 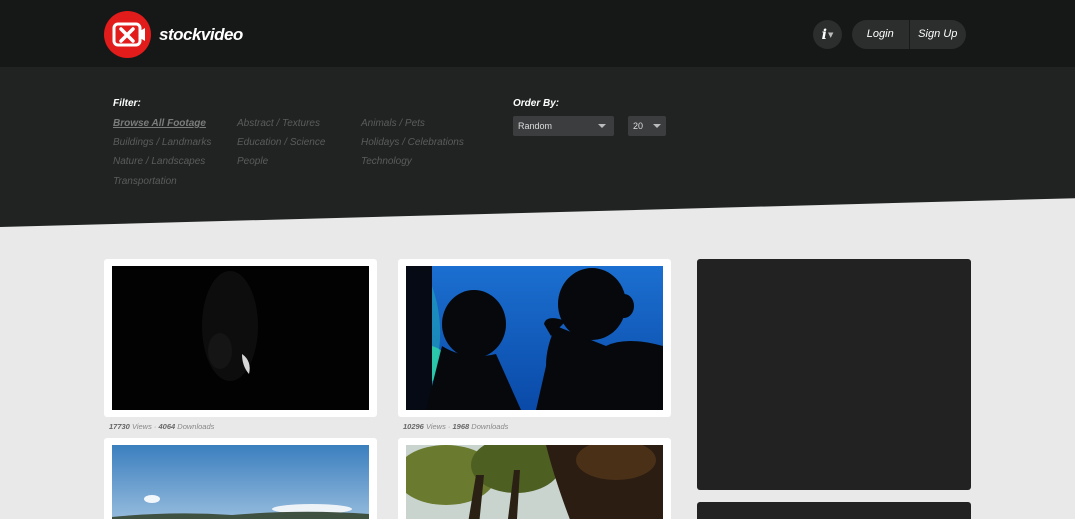 What do you see at coordinates (145, 181) in the screenshot?
I see `filter-transportation: Transportation` at bounding box center [145, 181].